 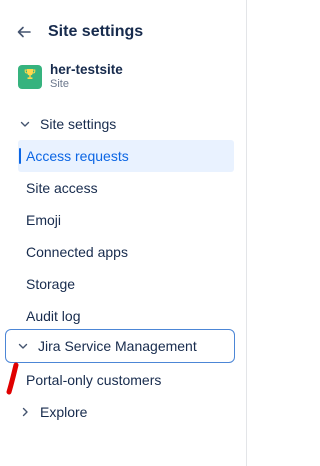 What do you see at coordinates (25, 412) in the screenshot?
I see `chevron-right-icon` at bounding box center [25, 412].